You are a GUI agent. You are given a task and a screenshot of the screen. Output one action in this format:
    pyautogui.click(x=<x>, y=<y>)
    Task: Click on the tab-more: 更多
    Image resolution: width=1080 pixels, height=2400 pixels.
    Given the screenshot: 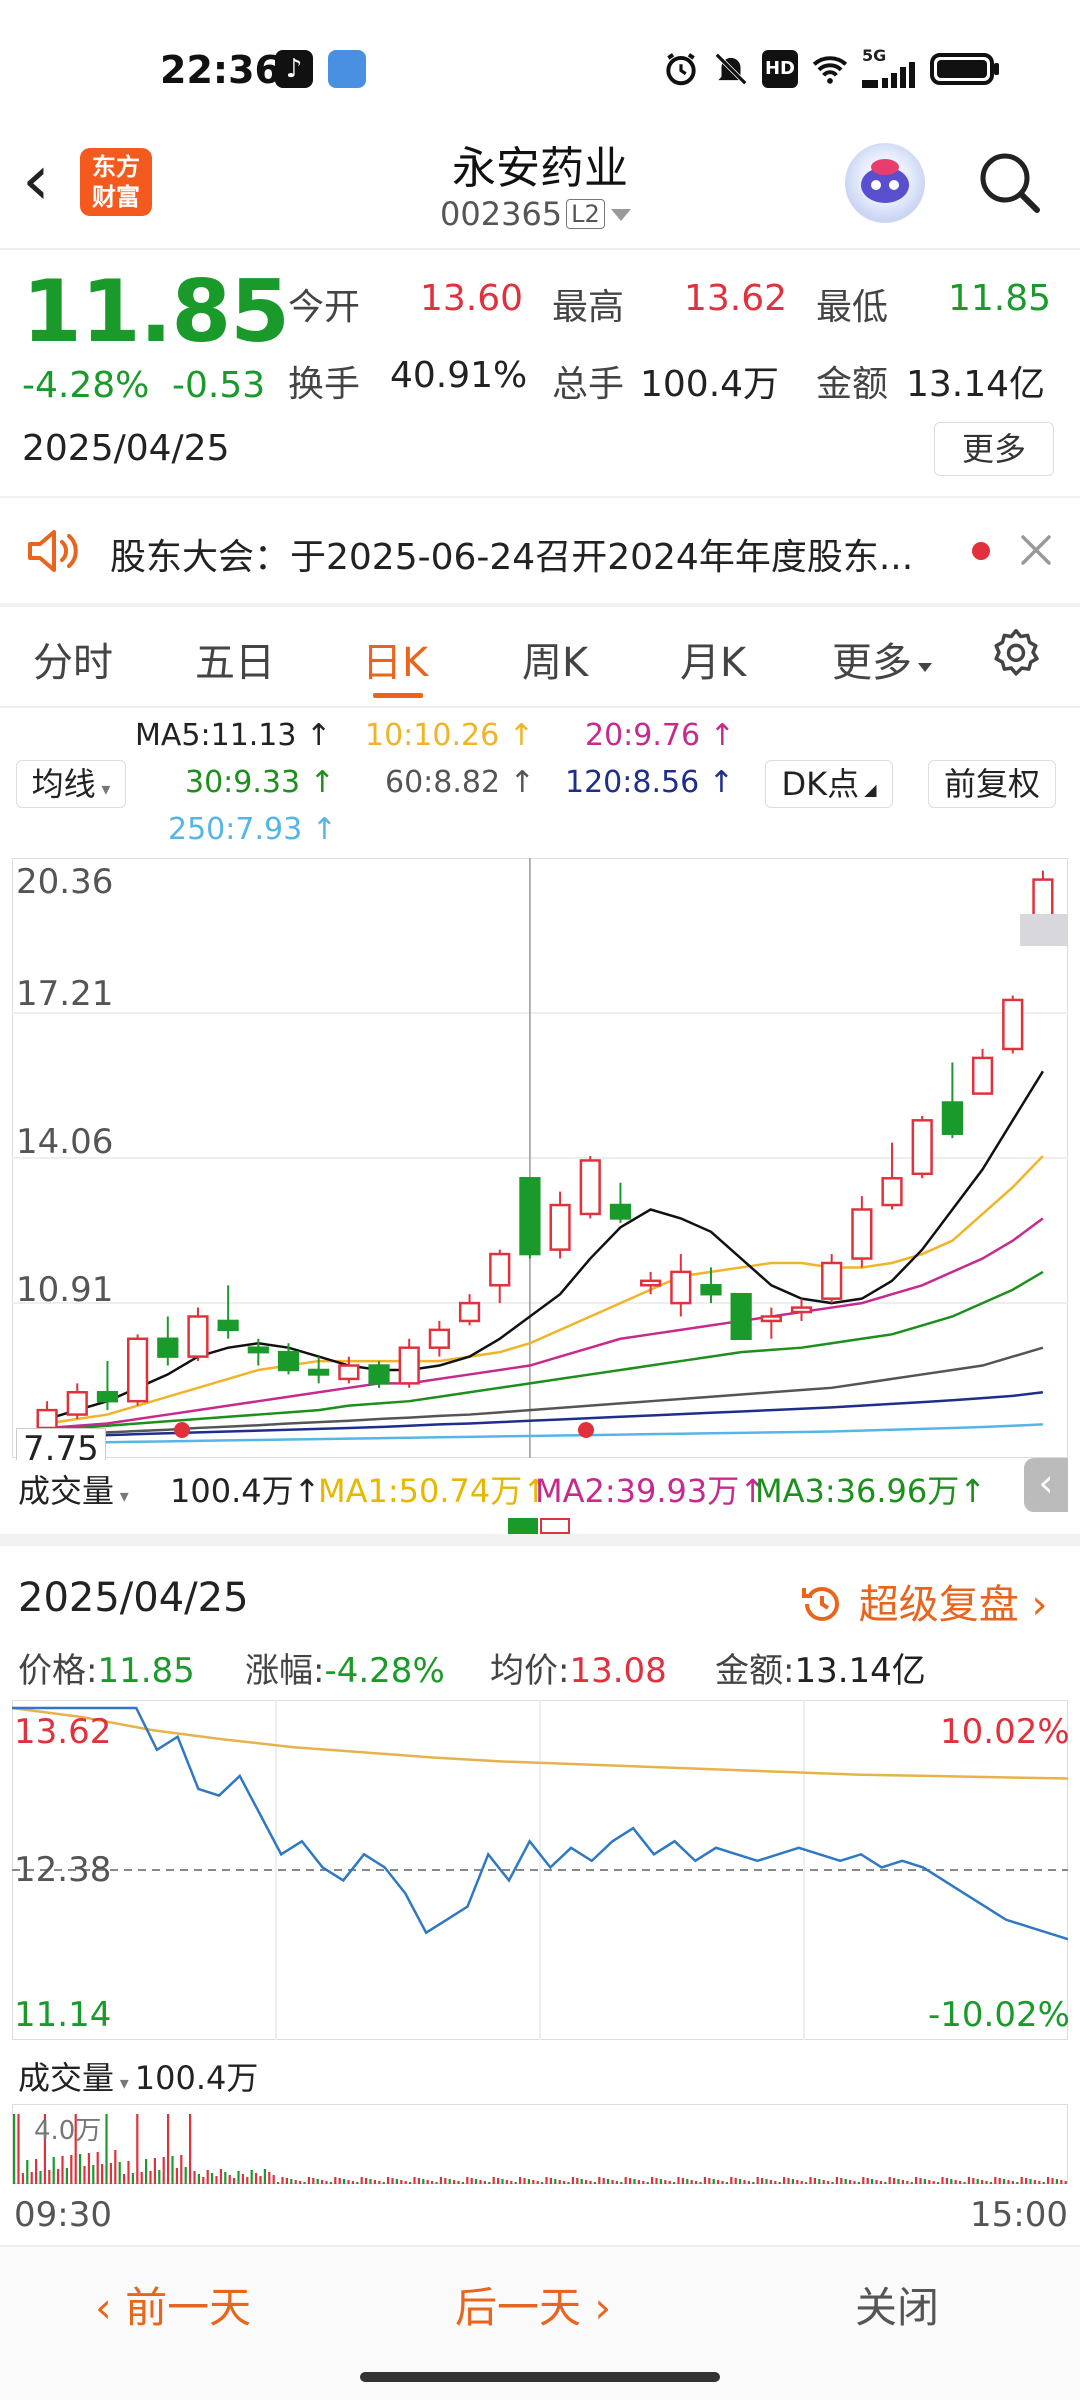 What is the action you would take?
    pyautogui.click(x=882, y=659)
    